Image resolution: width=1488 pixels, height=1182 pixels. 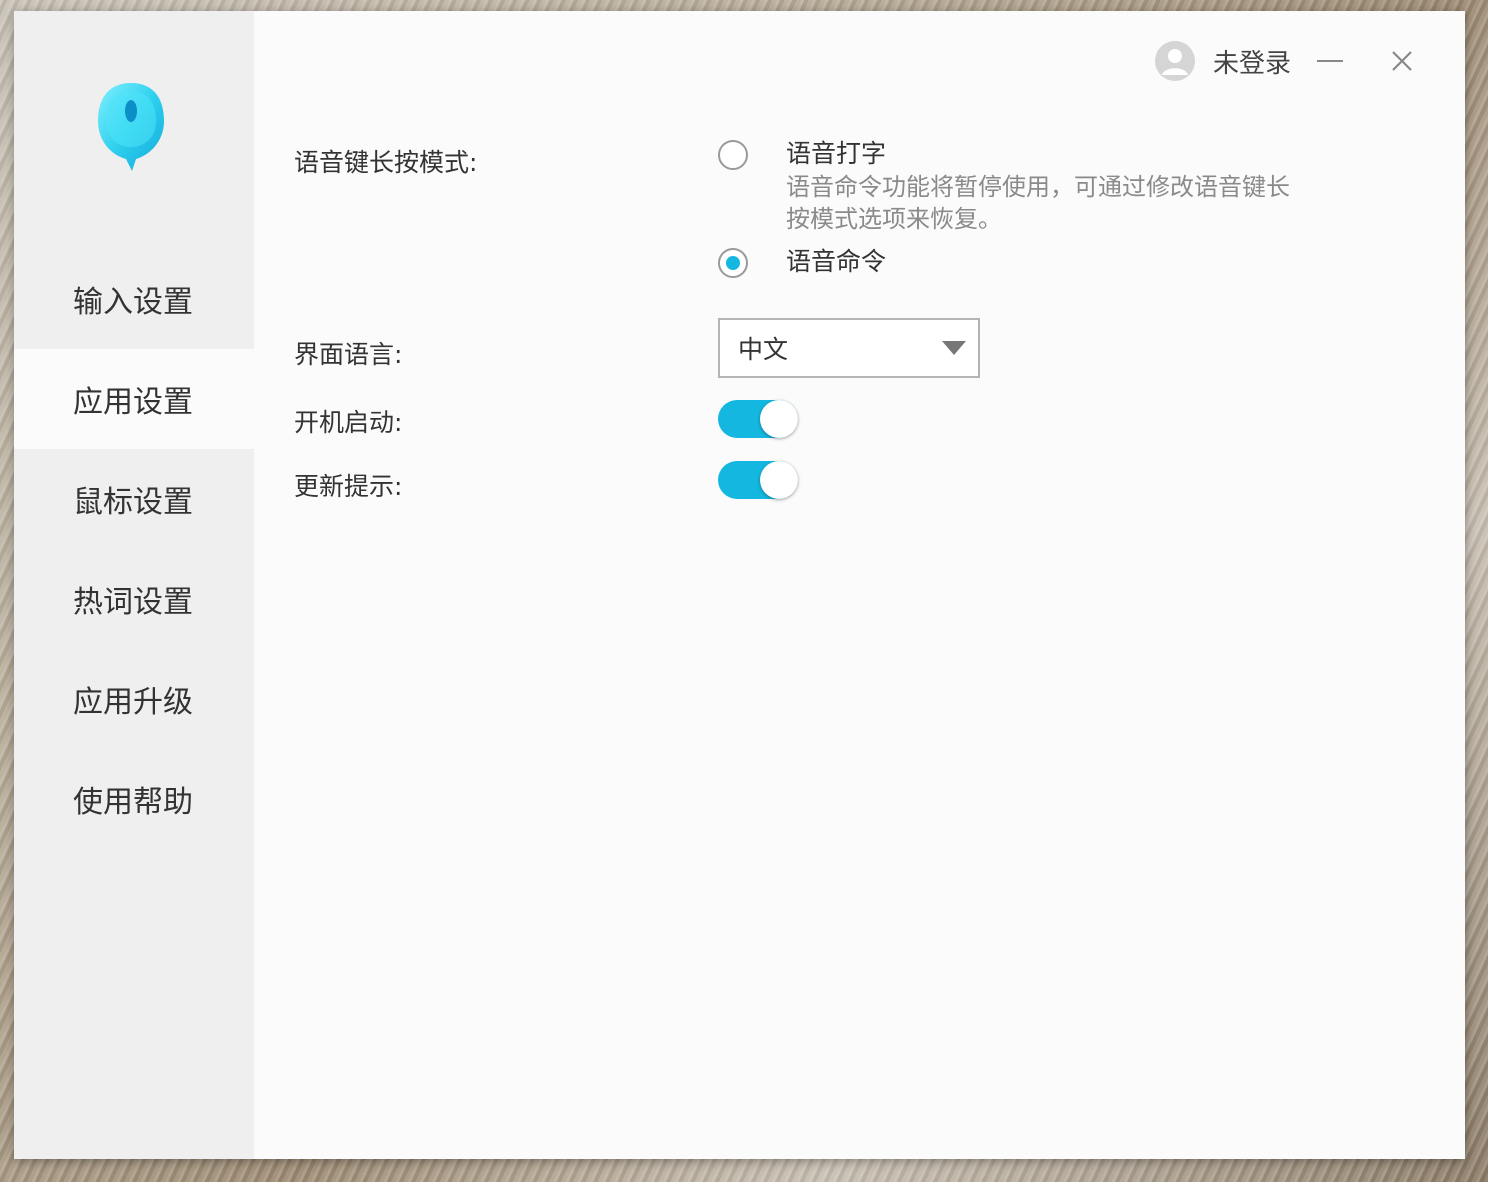 I want to click on radio-voice-typing: 语音打字 语音命令功能将暂停使用，可通过修改语音键长按模式选项来恢复。, so click(x=1007, y=186).